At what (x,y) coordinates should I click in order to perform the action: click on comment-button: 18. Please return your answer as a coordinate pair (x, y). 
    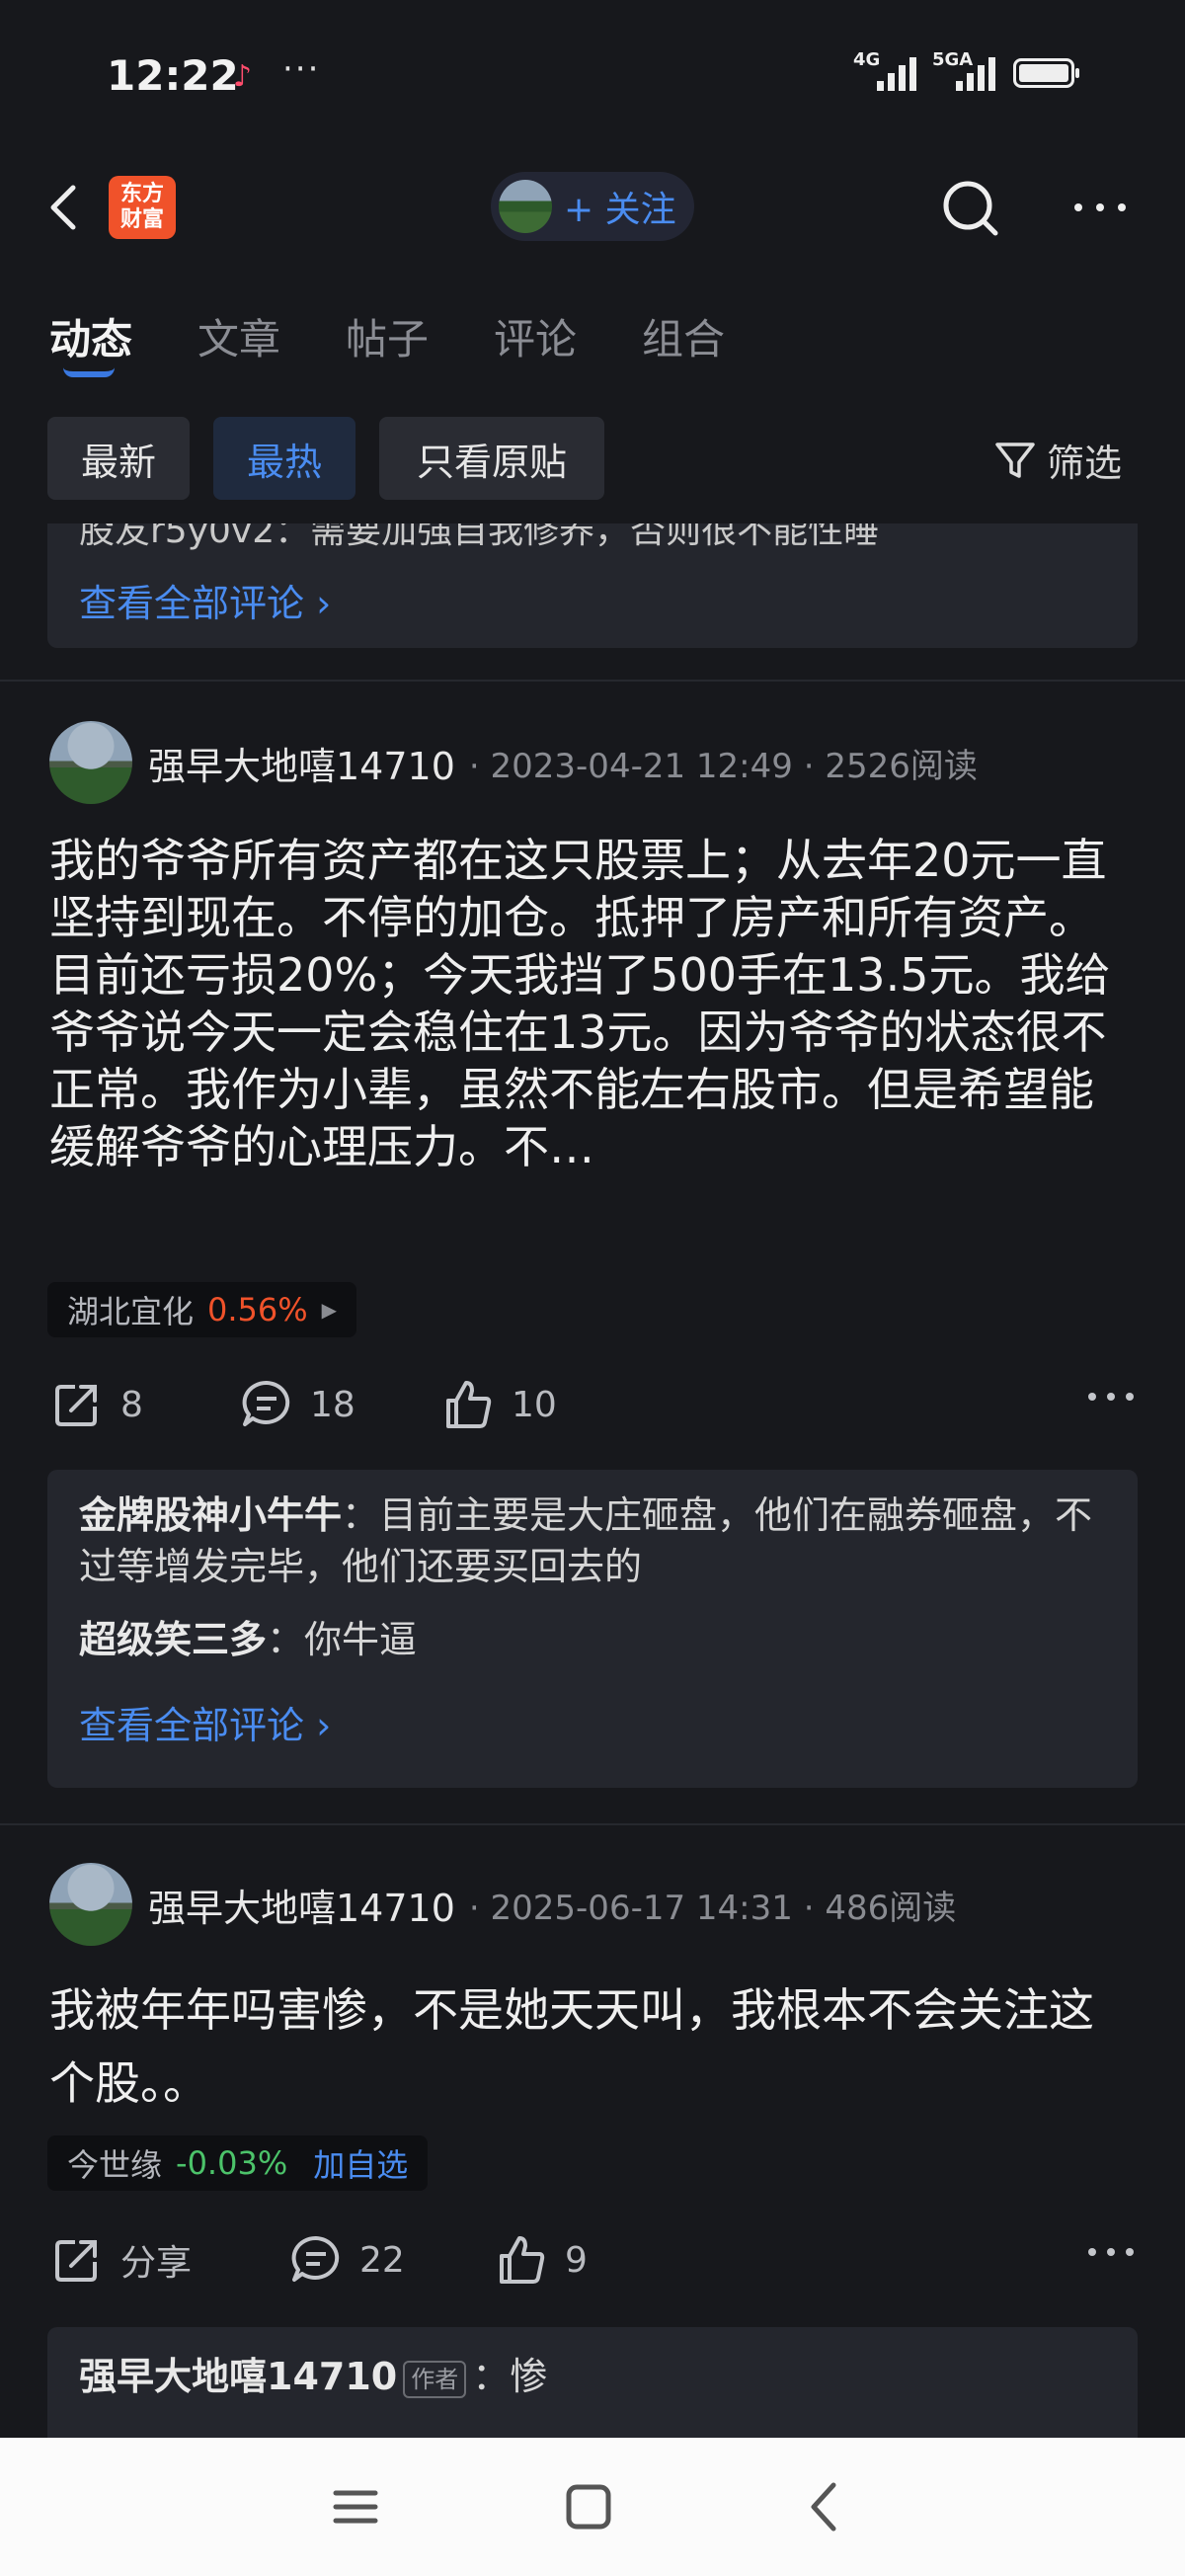
    Looking at the image, I should click on (298, 1404).